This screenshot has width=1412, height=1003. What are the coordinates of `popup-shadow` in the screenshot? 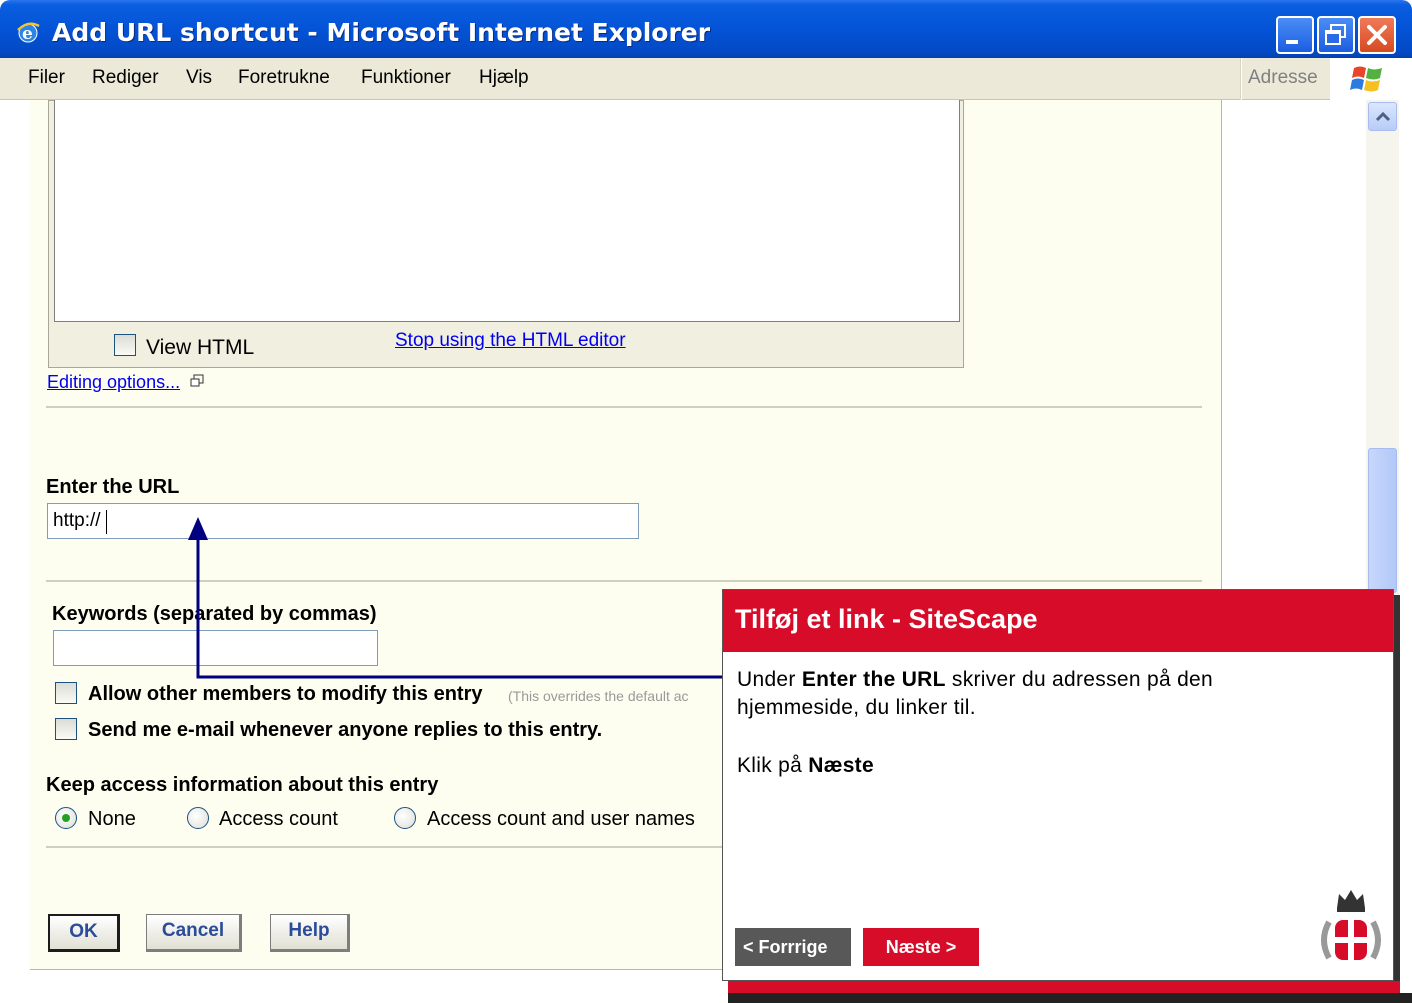 It's located at (1070, 998).